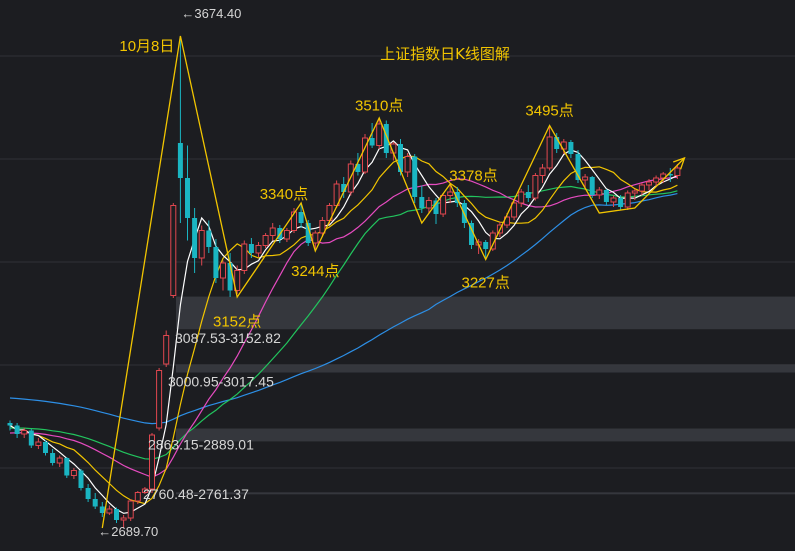 This screenshot has height=551, width=795. Describe the element at coordinates (379, 106) in the screenshot. I see `annotation-label: 3510点` at that location.